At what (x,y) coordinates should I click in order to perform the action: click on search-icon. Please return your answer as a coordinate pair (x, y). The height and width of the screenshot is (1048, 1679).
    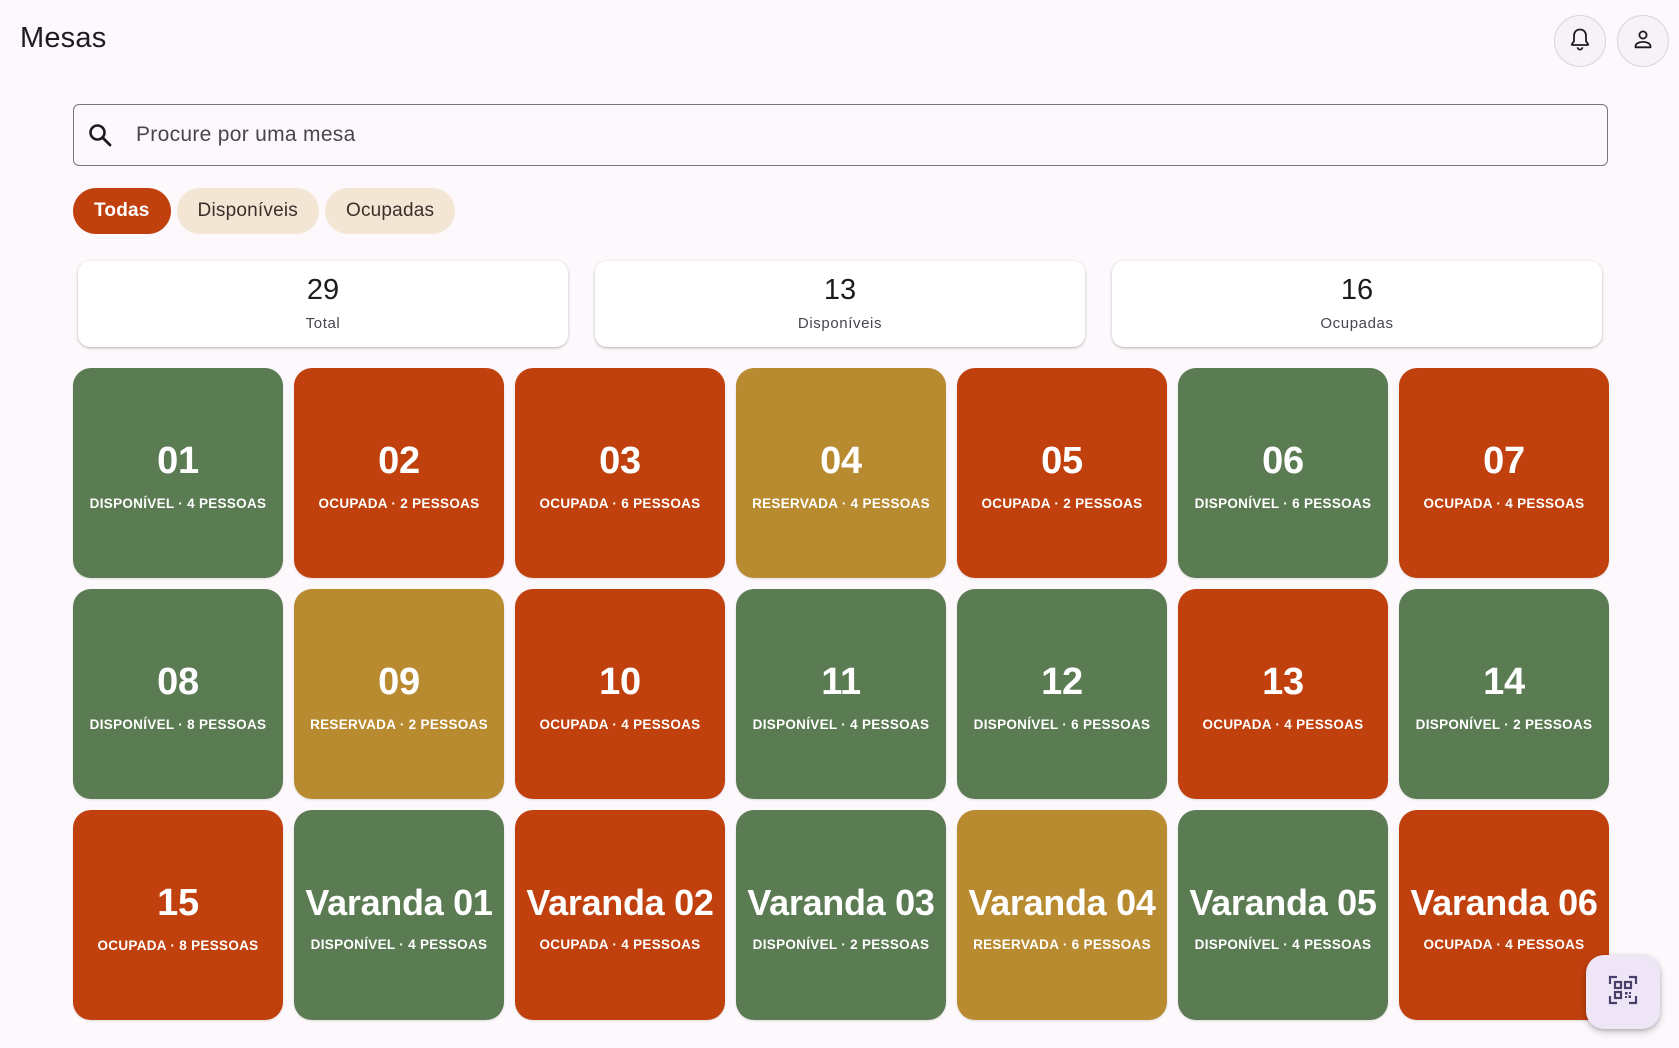
    Looking at the image, I should click on (100, 135).